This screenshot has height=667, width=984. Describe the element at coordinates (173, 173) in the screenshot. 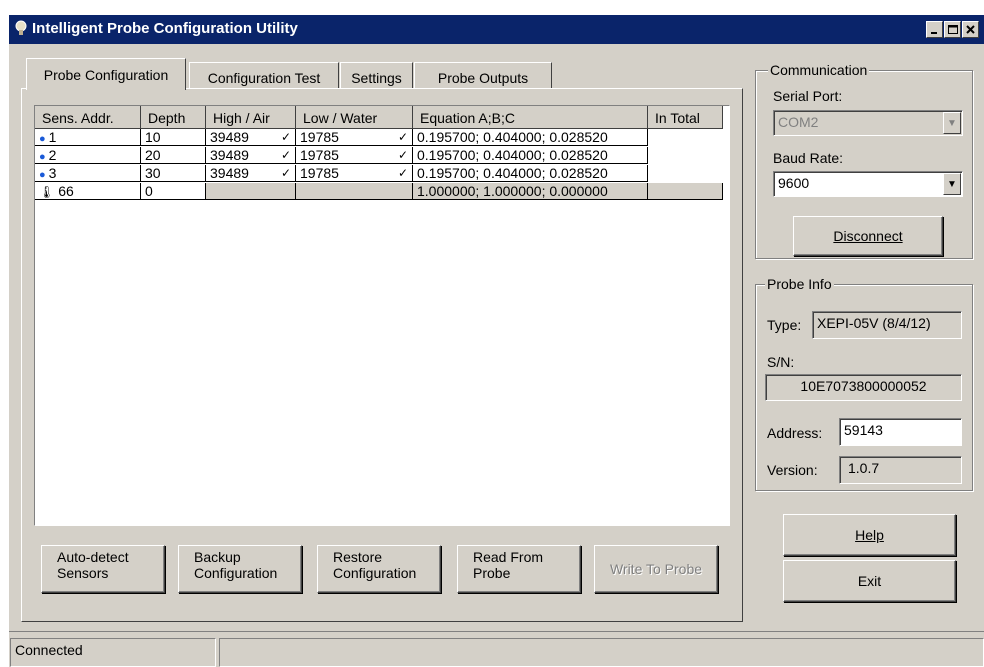

I see `cell-depth: 30` at that location.